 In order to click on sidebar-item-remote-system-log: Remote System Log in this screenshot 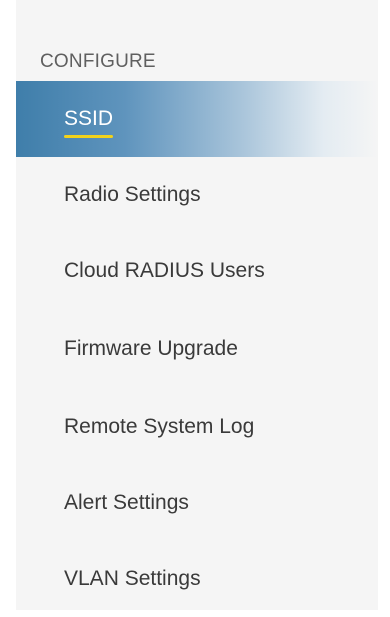, I will do `click(197, 427)`.